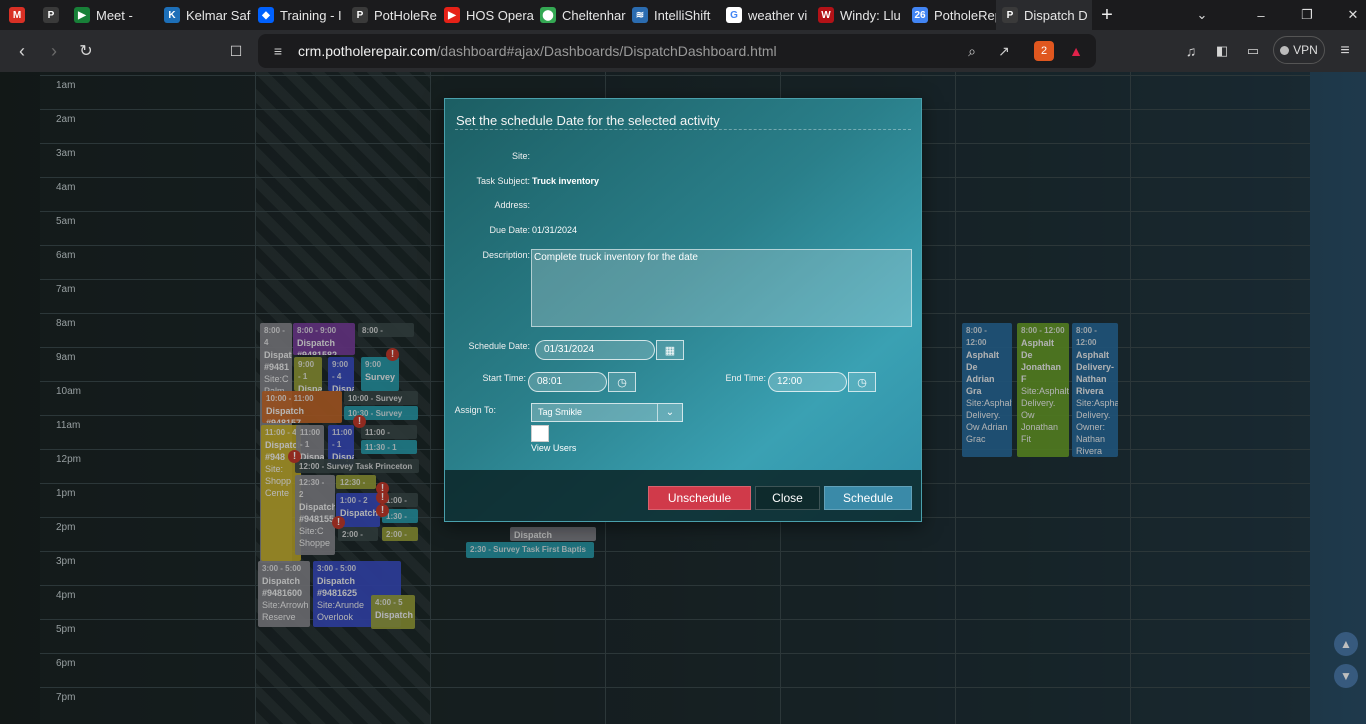 The width and height of the screenshot is (1366, 724). I want to click on start-clock-icon: ◷, so click(622, 382).